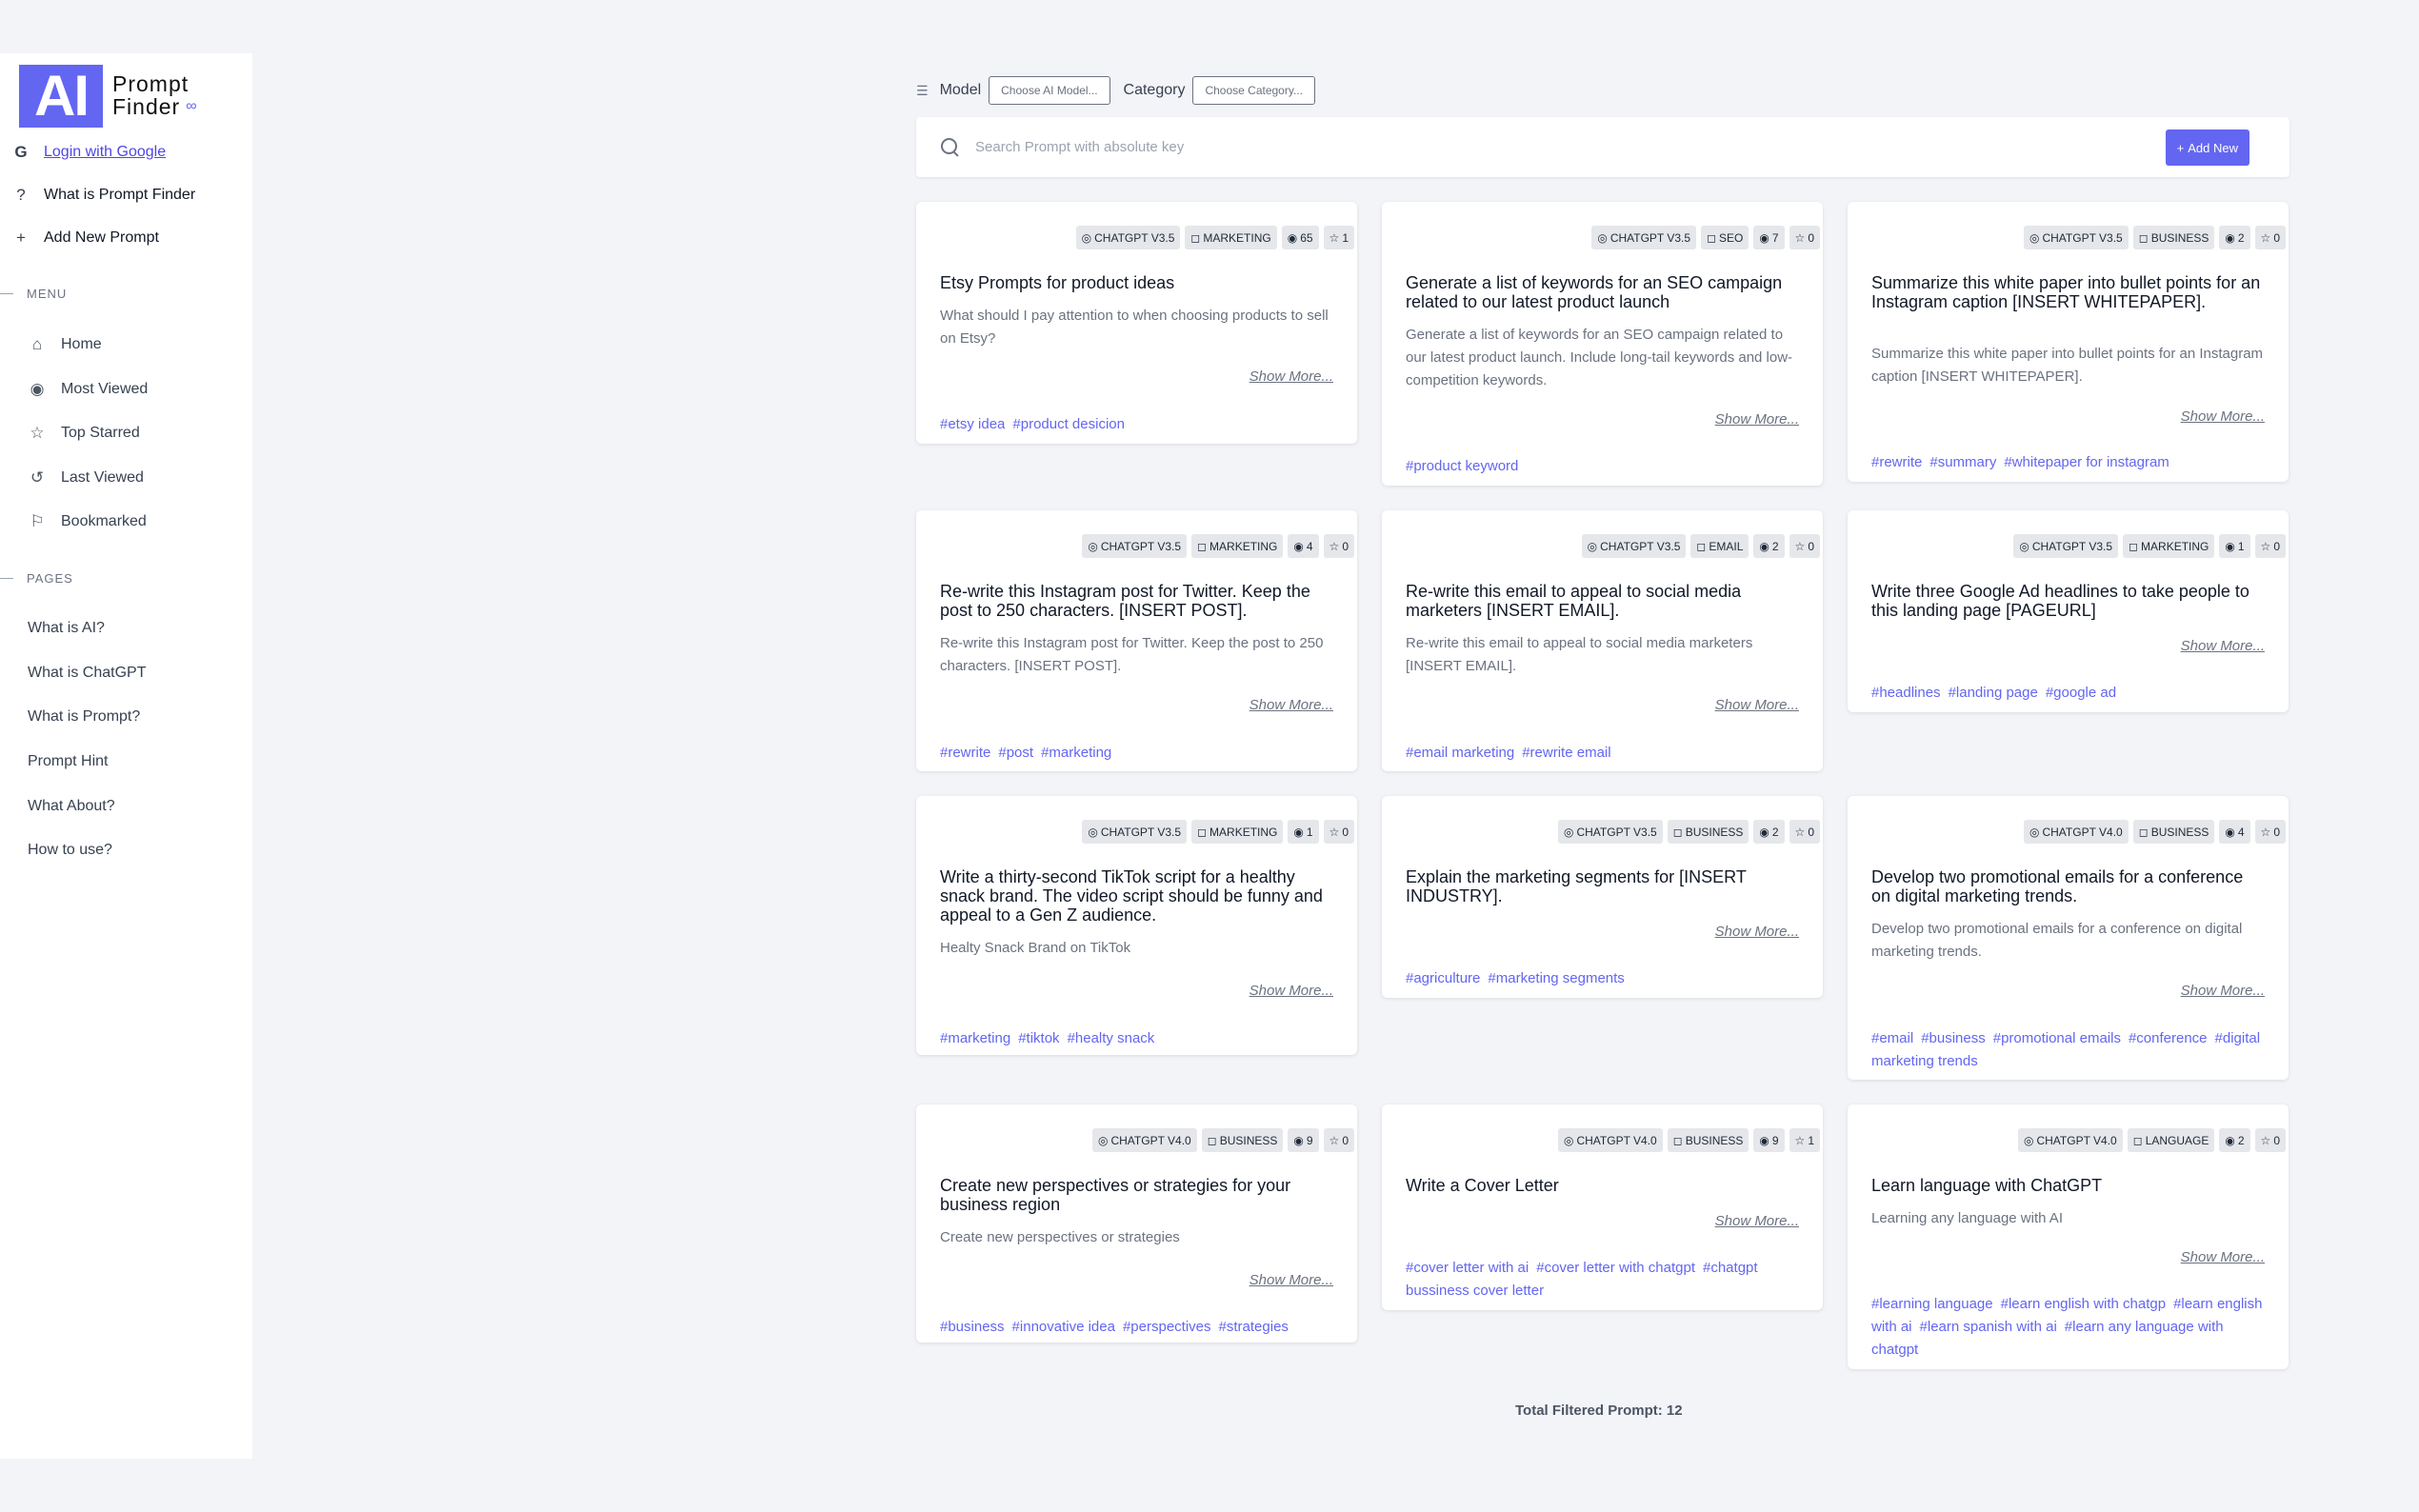 Image resolution: width=2419 pixels, height=1512 pixels. Describe the element at coordinates (1111, 1038) in the screenshot. I see `tag-link: #healty snack` at that location.